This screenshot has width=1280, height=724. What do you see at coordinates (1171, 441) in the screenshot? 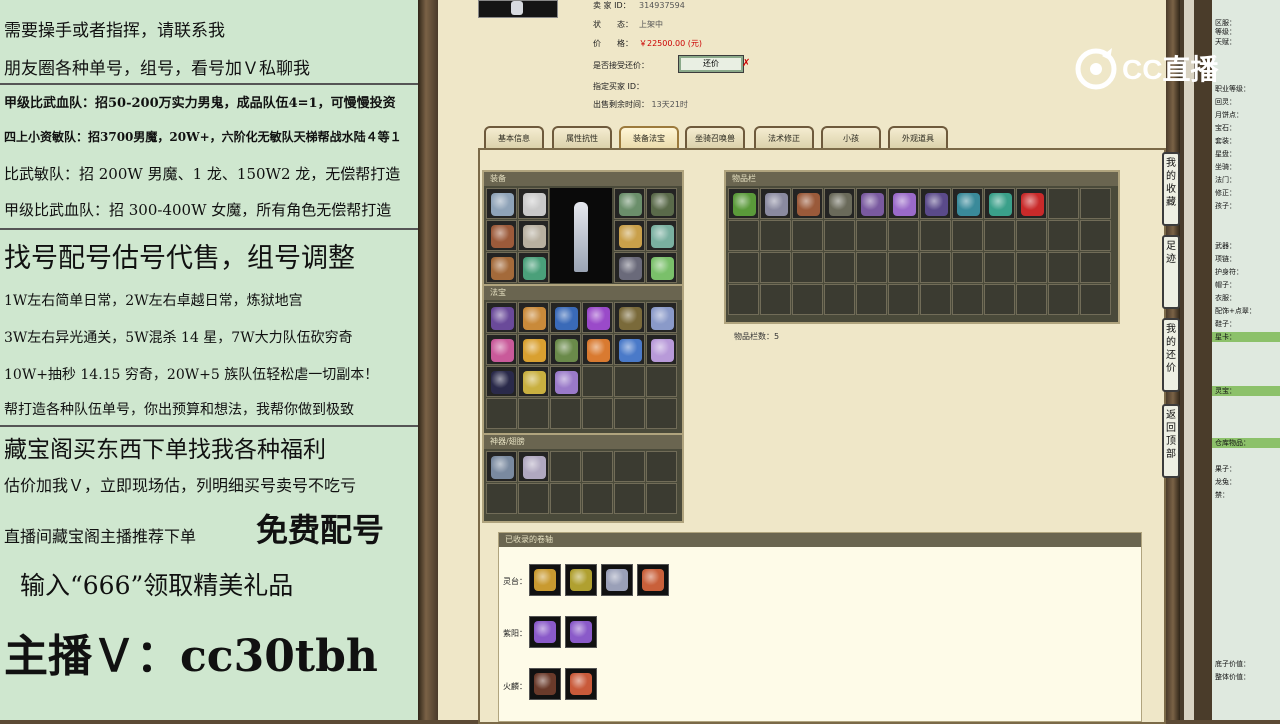
I see `back-to-top-button: 返回顶部` at bounding box center [1171, 441].